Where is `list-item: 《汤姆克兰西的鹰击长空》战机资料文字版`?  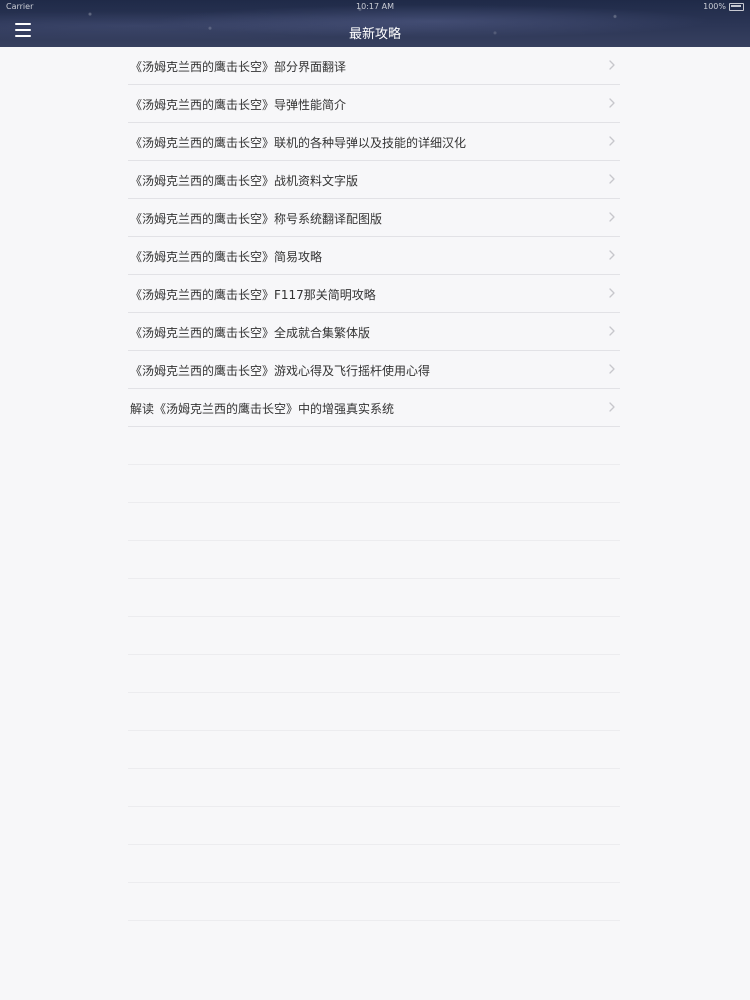
list-item: 《汤姆克兰西的鹰击长空》战机资料文字版 is located at coordinates (374, 180).